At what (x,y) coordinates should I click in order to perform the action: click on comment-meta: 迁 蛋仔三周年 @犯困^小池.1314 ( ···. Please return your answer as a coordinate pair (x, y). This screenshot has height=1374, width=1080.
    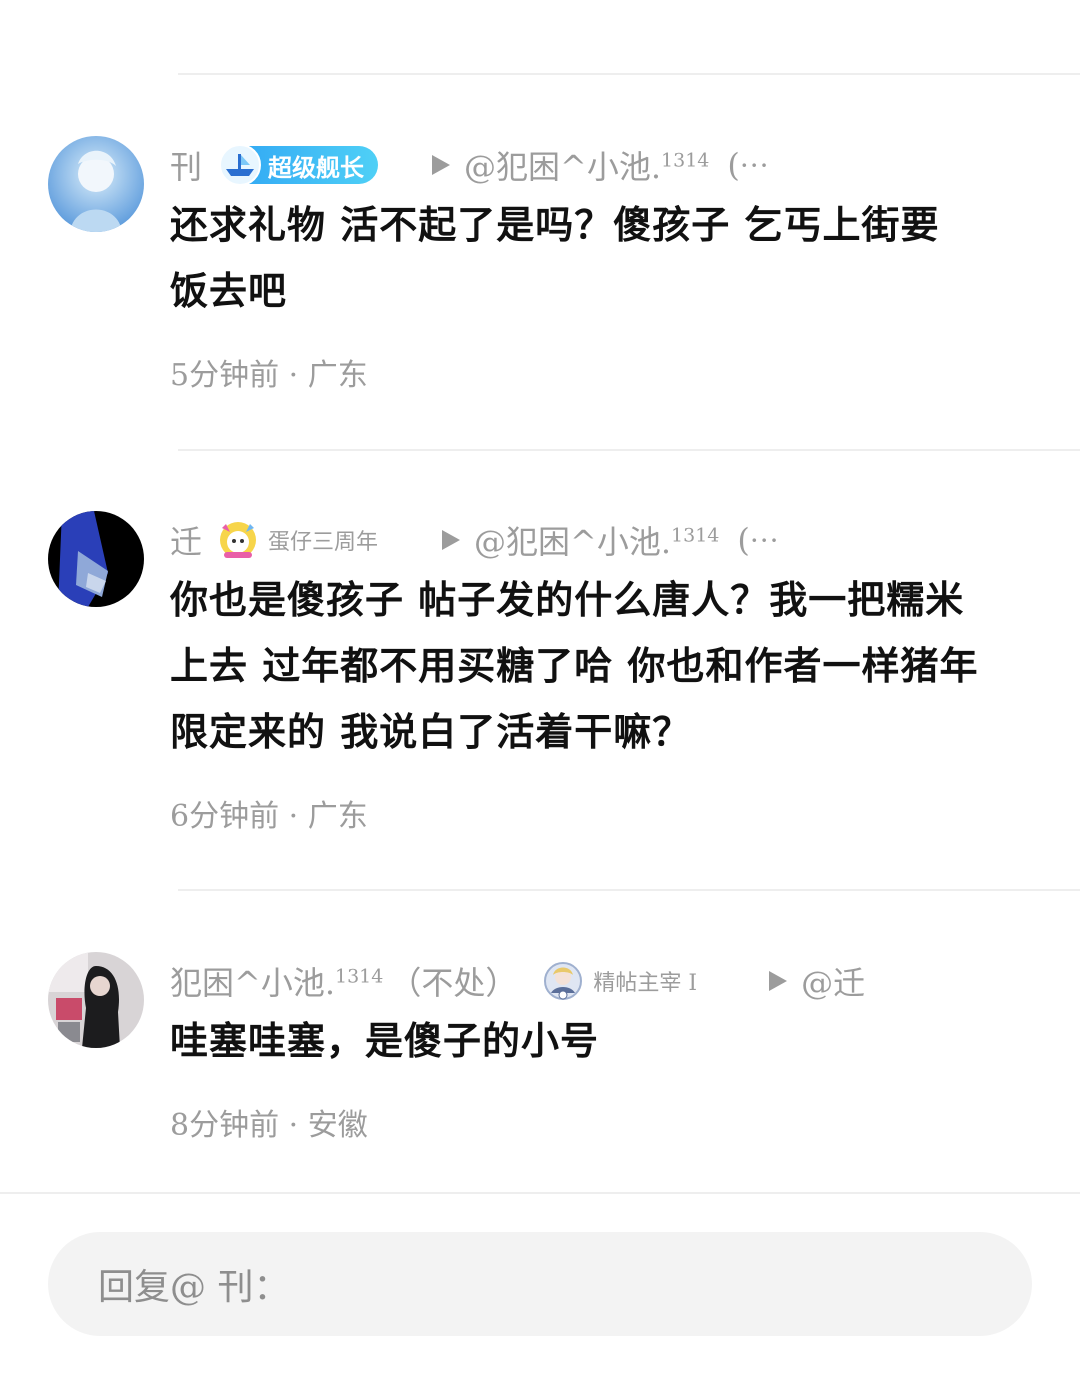
    Looking at the image, I should click on (475, 540).